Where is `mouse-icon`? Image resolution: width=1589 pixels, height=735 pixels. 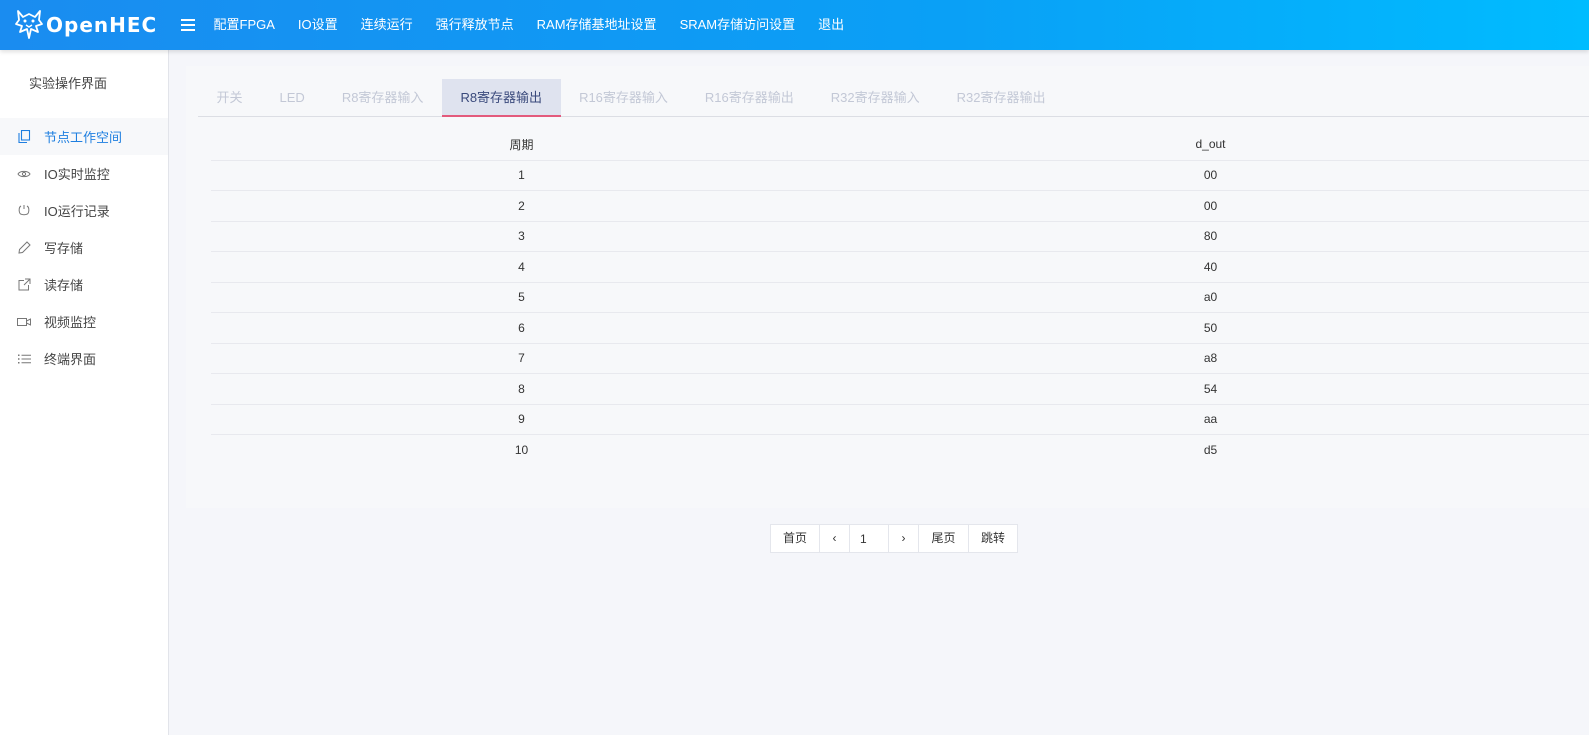 mouse-icon is located at coordinates (24, 211).